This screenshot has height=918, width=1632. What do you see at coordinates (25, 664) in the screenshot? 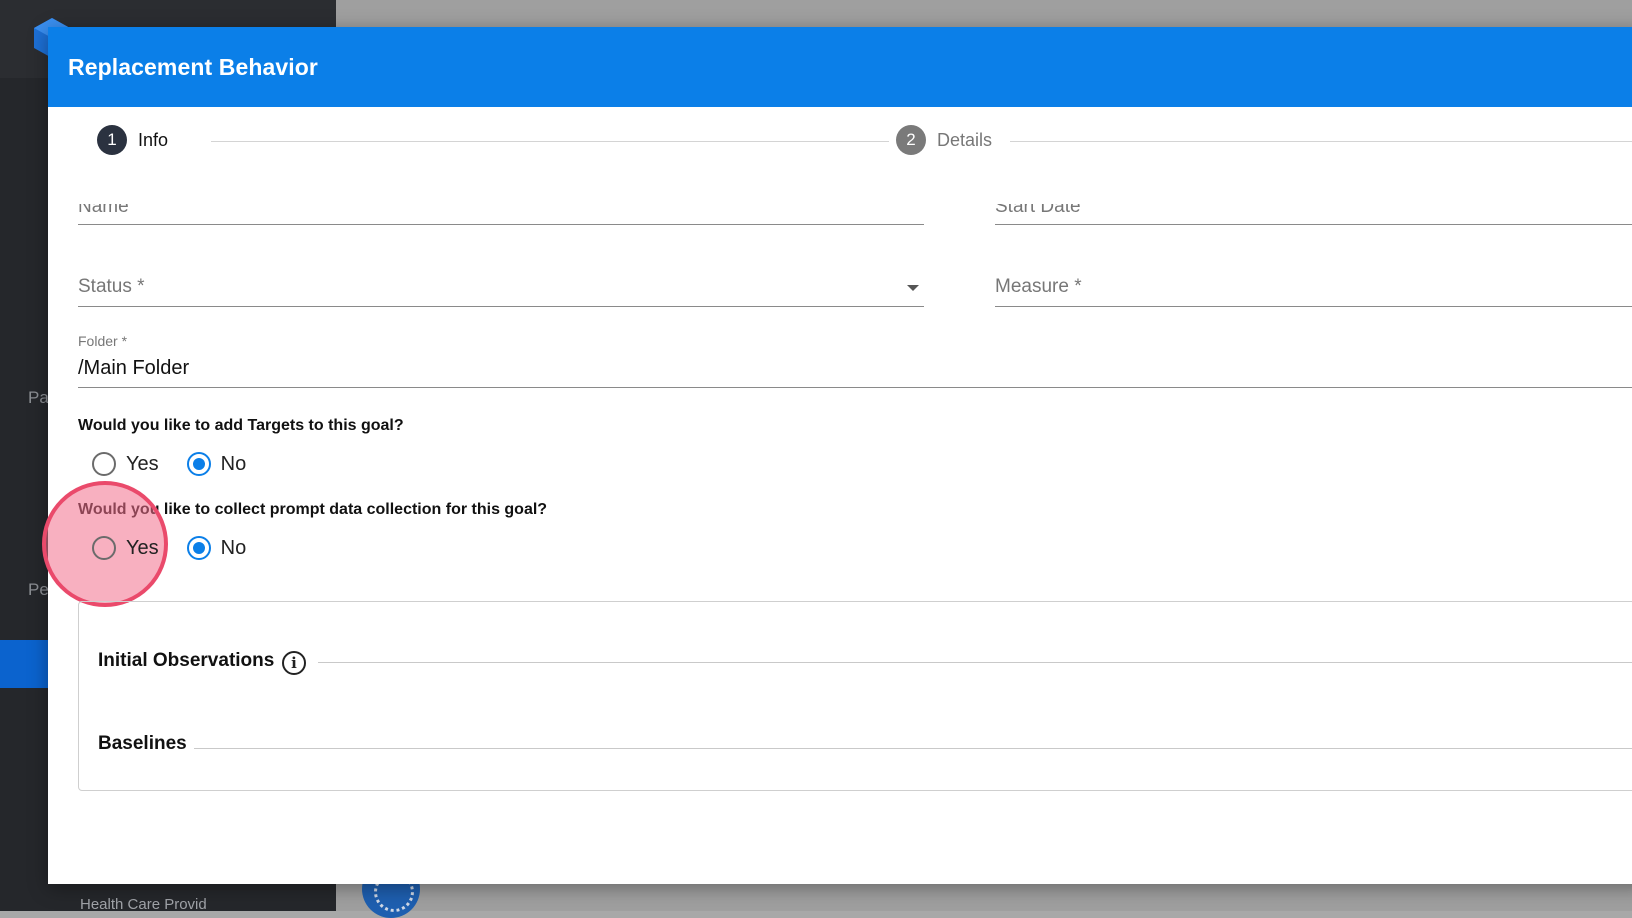
I see `sidebar-active-indicator` at bounding box center [25, 664].